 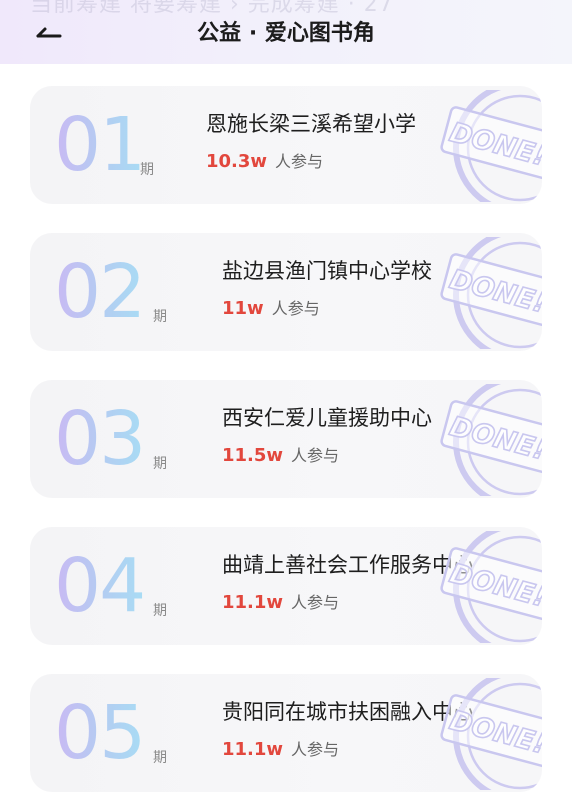 I want to click on participant-count: 10.3w 人参与, so click(x=264, y=160).